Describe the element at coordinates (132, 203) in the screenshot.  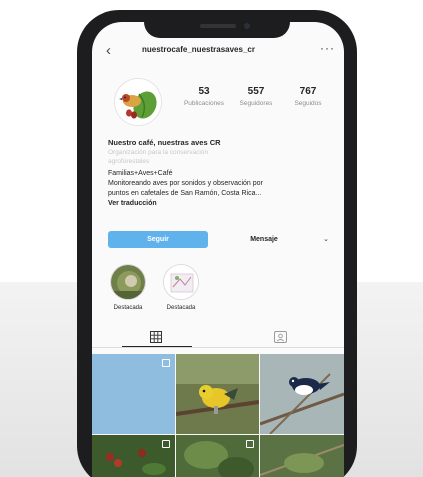
I see `see-translation-link: Ver traducción` at that location.